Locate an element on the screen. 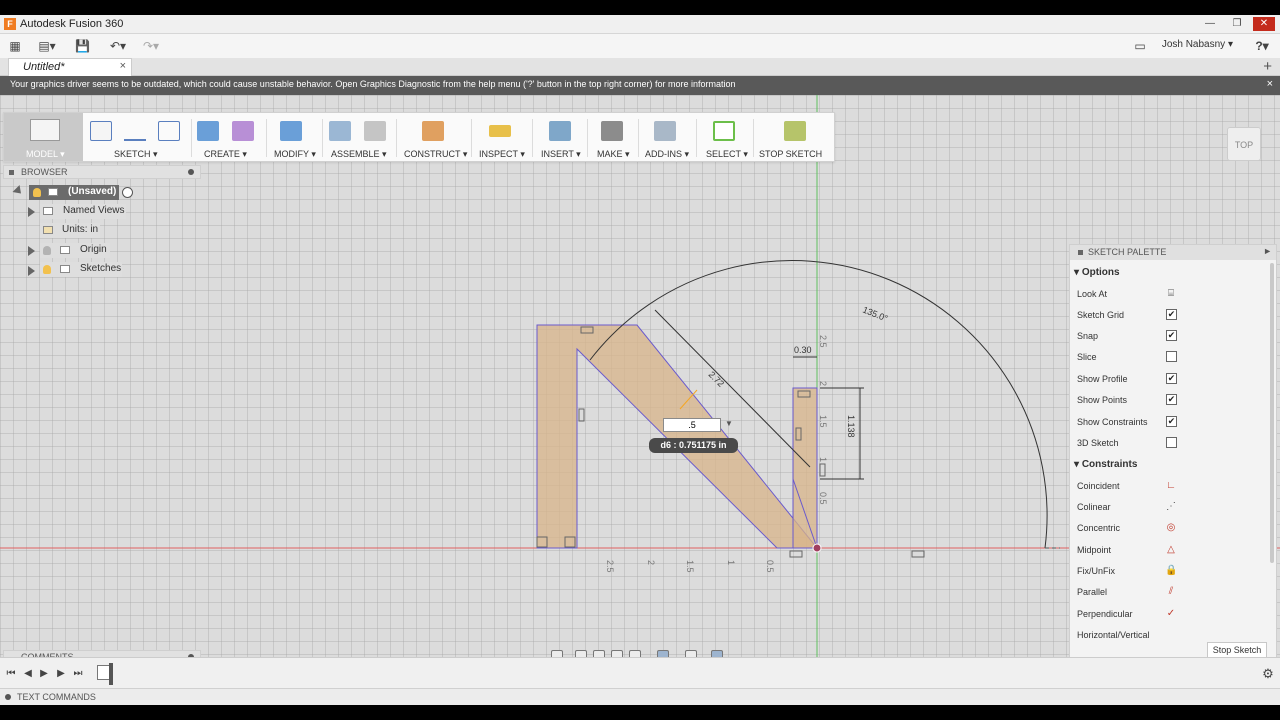 This screenshot has width=1280, height=720. go-to-end-icon: ⏭ is located at coordinates (78, 674).